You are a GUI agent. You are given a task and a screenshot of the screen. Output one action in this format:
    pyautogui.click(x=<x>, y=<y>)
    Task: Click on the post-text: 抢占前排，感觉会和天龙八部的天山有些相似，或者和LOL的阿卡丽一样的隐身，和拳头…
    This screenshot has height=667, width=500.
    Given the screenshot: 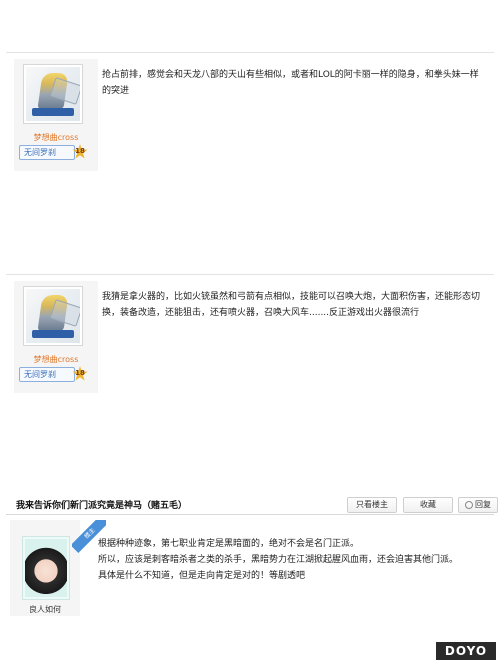 What is the action you would take?
    pyautogui.click(x=290, y=83)
    